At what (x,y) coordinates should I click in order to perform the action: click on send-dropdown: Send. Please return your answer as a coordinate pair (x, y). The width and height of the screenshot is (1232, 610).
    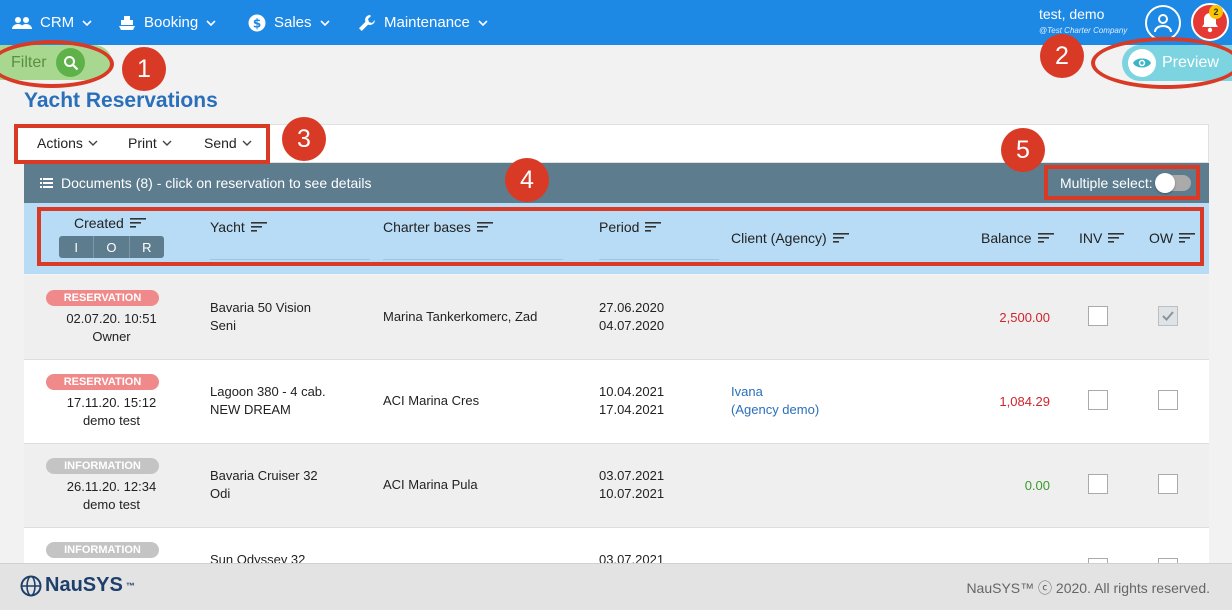
    Looking at the image, I should click on (228, 143).